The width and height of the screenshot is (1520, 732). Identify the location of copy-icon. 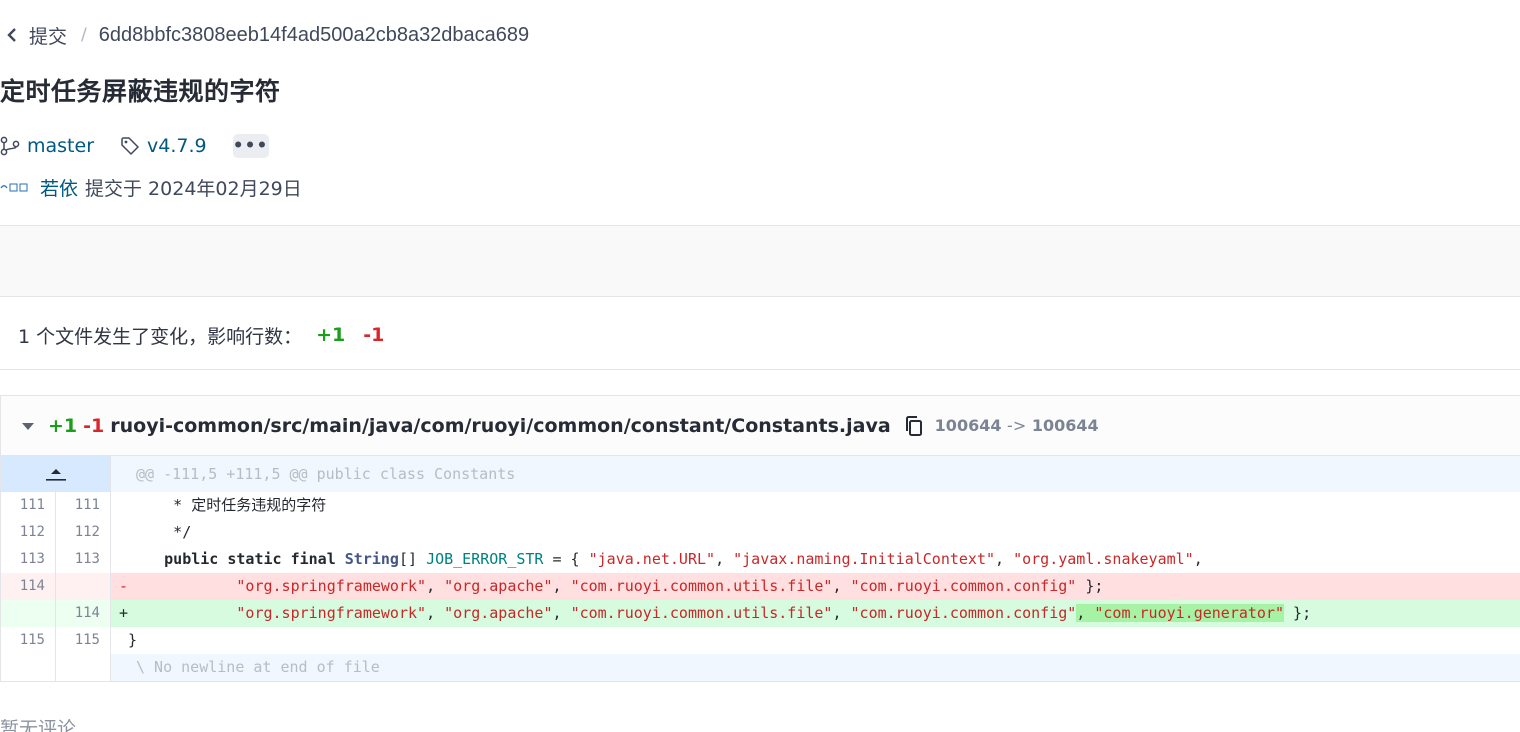
(914, 426).